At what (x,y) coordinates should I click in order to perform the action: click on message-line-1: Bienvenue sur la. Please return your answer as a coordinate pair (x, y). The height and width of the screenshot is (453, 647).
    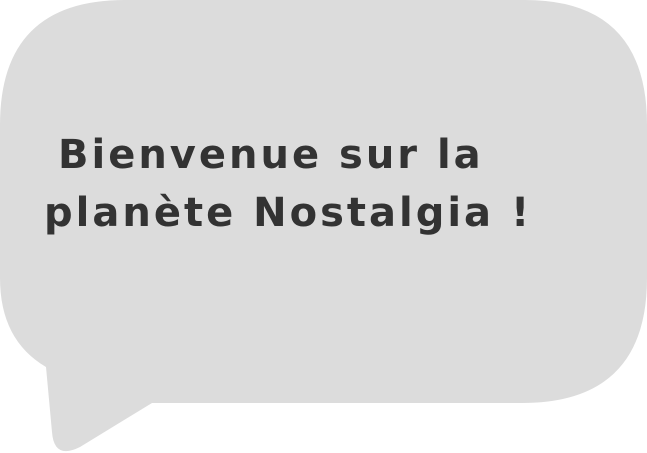
    Looking at the image, I should click on (271, 155).